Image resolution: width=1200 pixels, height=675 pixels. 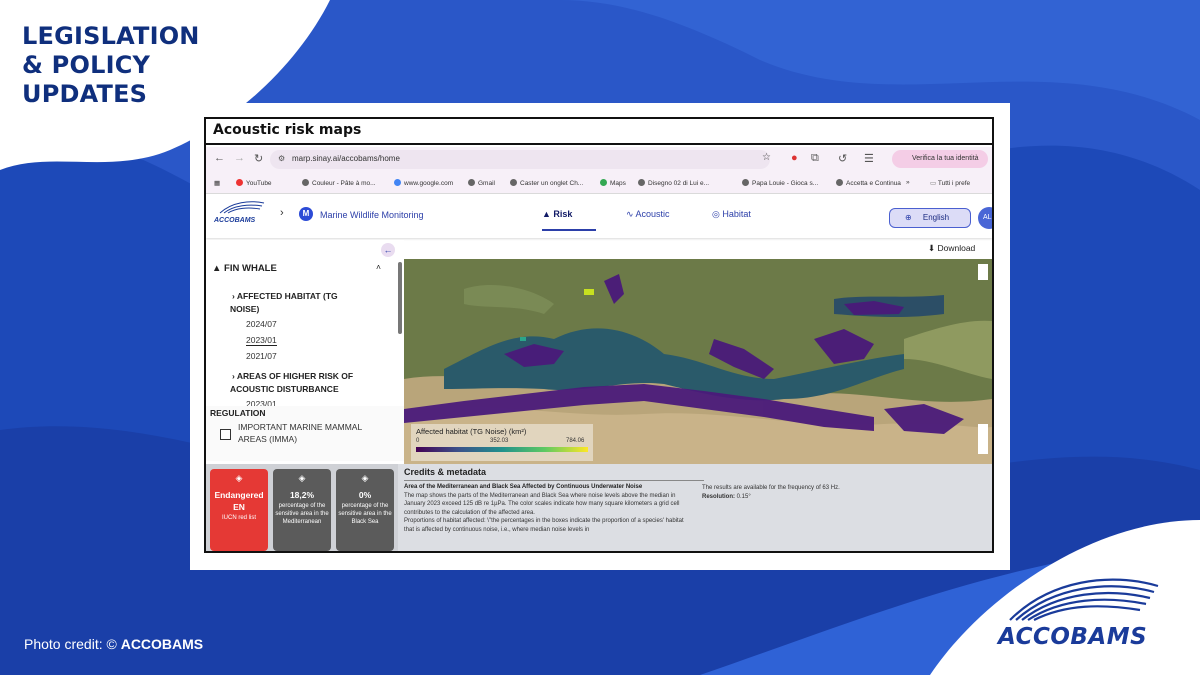 I want to click on accobams-logo-text: ACCOBAMS, so click(x=1073, y=637).